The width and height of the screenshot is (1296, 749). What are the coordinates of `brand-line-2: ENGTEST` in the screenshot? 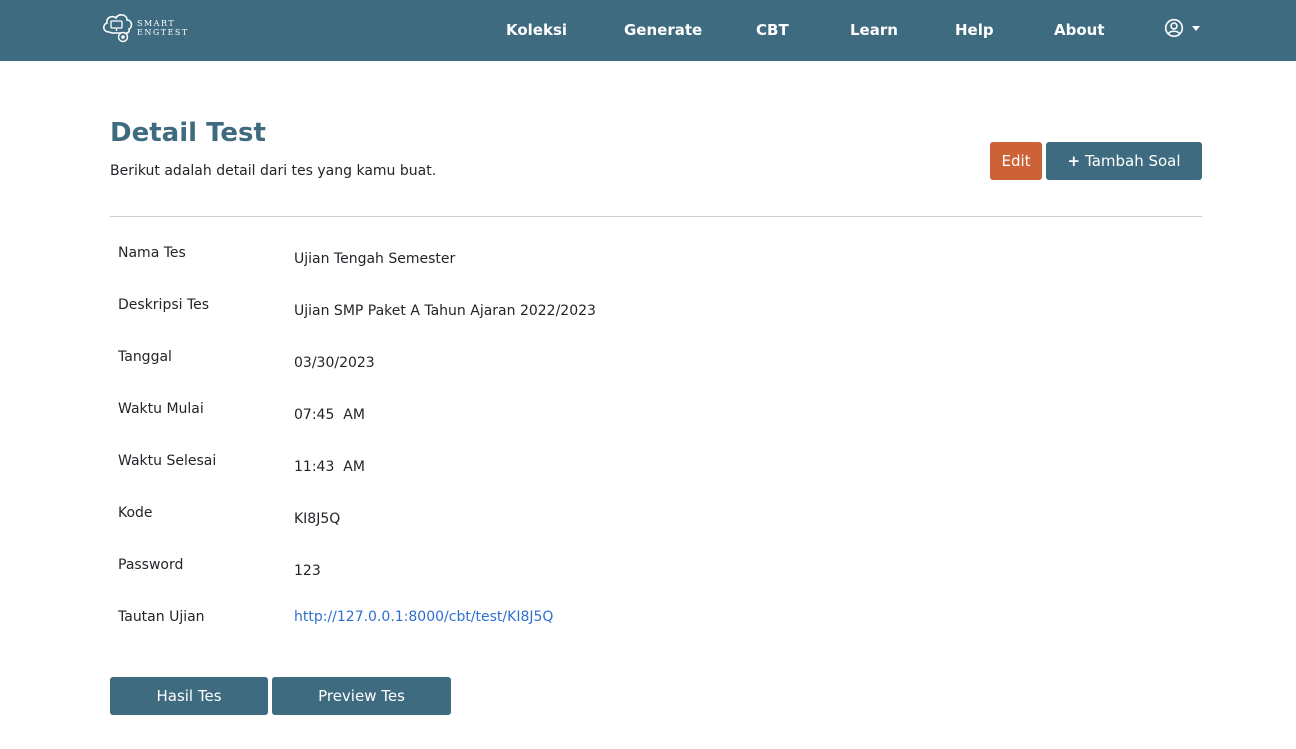 It's located at (163, 32).